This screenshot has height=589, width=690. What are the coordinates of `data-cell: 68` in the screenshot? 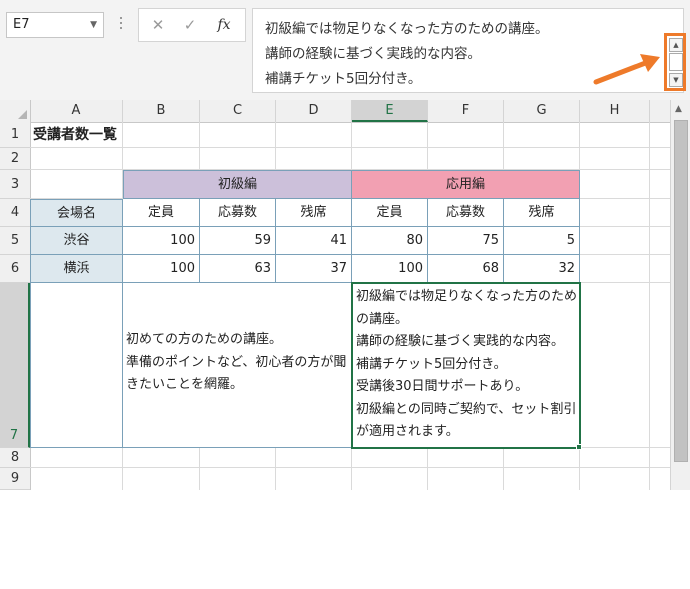 It's located at (466, 269).